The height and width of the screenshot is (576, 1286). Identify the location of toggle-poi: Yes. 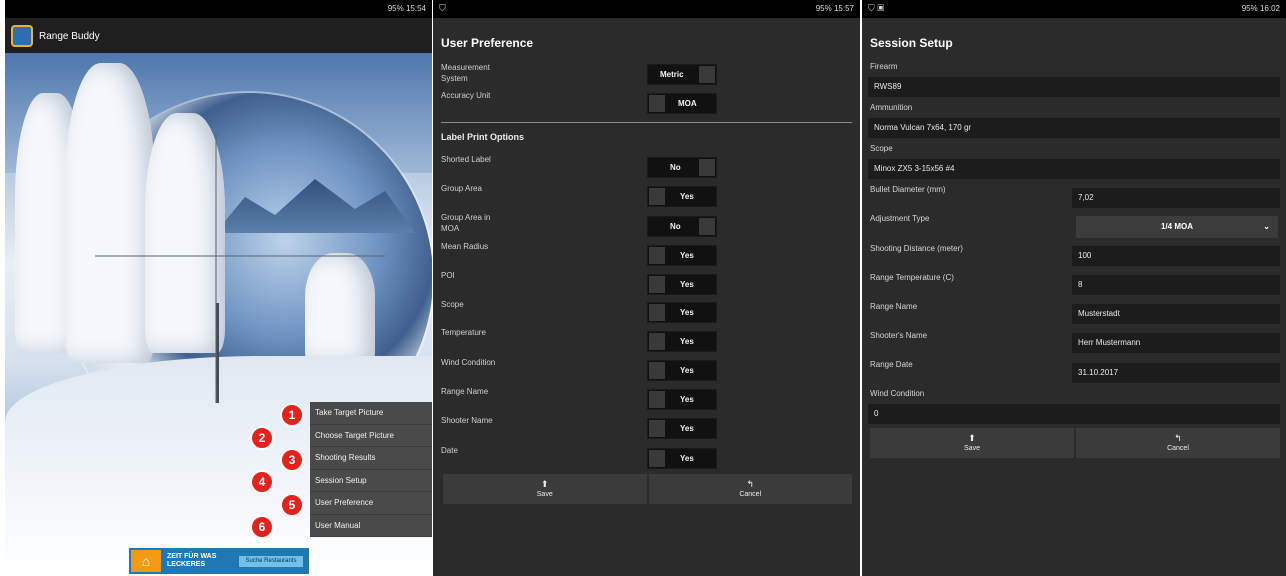
(682, 284).